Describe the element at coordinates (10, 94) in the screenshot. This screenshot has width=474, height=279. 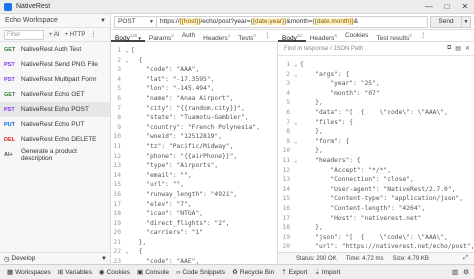
I see `request-method-badge: GET` at that location.